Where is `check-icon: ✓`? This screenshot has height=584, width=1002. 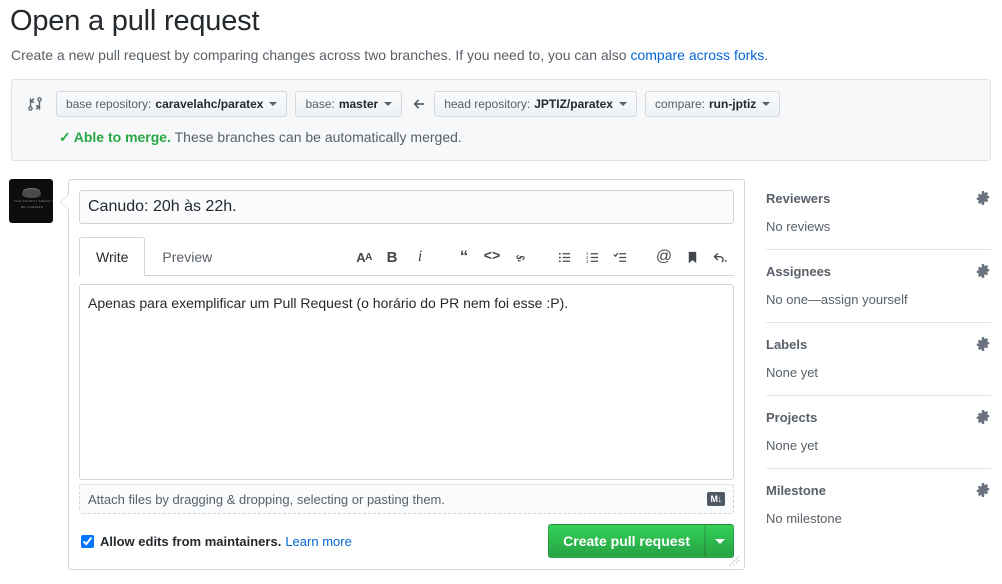
check-icon: ✓ is located at coordinates (65, 137).